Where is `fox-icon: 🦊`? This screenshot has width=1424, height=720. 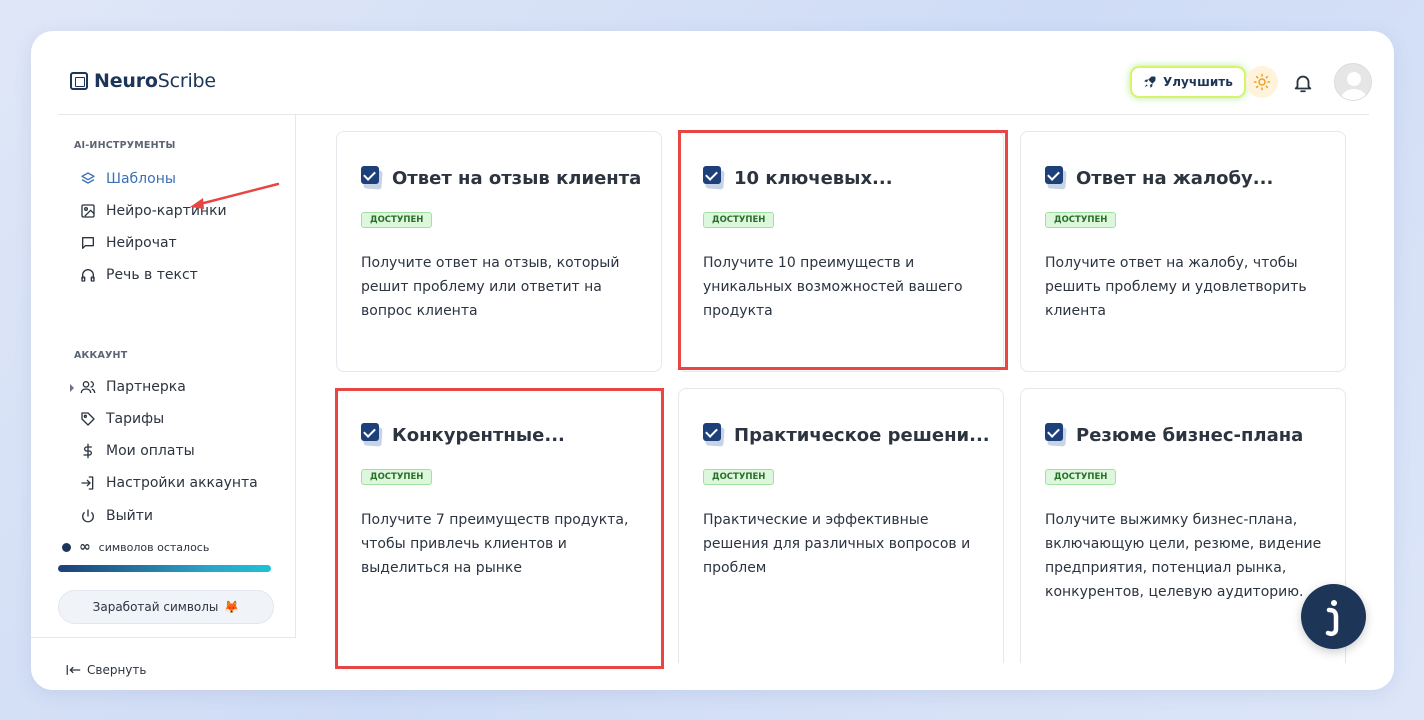
fox-icon: 🦊 is located at coordinates (232, 607).